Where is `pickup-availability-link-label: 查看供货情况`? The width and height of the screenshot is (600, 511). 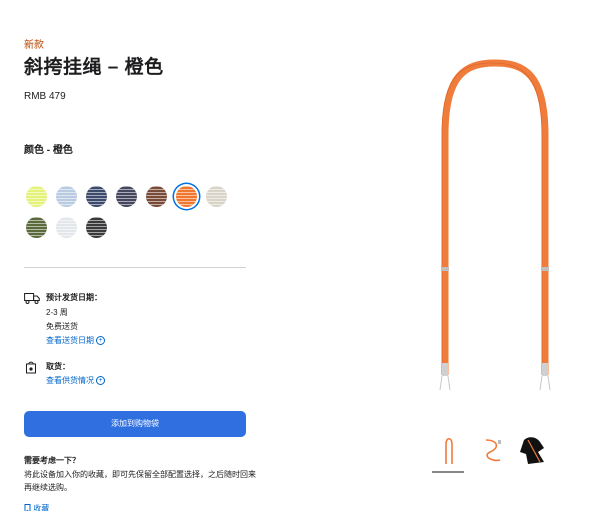 pickup-availability-link-label: 查看供货情况 is located at coordinates (70, 380).